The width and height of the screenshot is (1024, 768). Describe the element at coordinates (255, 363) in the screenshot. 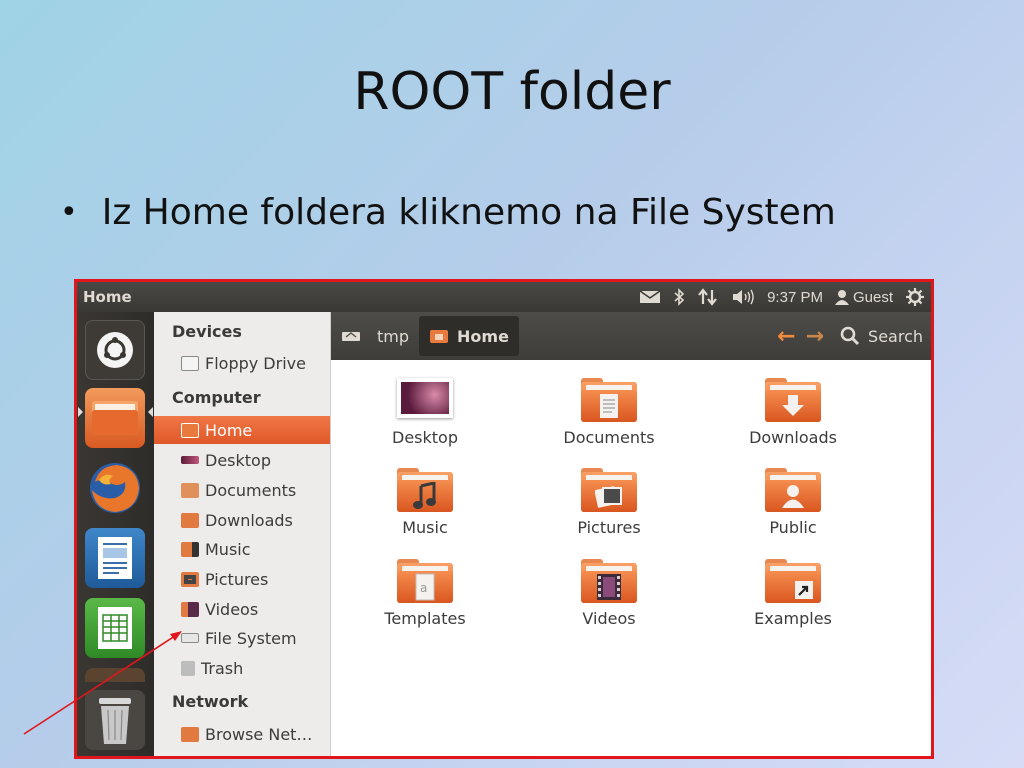

I see `sidebar-item-label: Floppy Drive` at that location.